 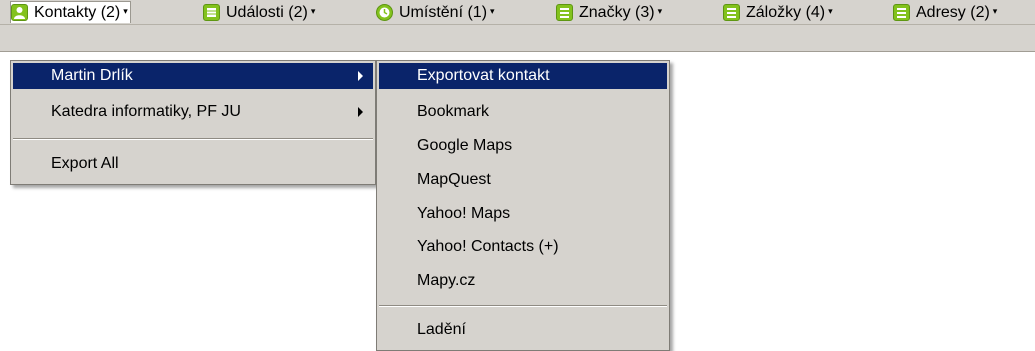 I want to click on addresses-button: Adresy (2) ▾, so click(x=945, y=12).